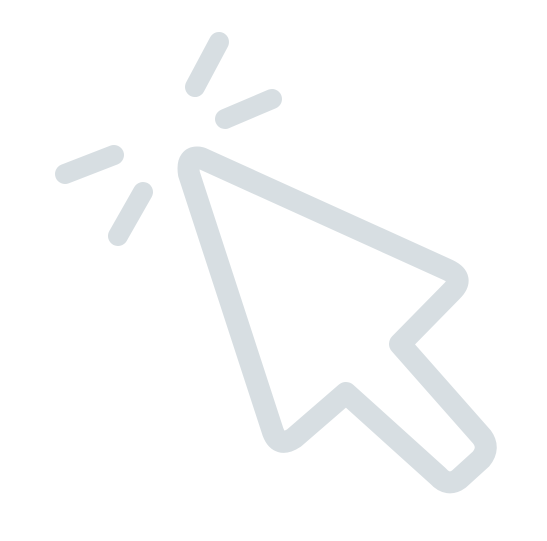 The image size is (547, 541). I want to click on click-ray-upper-right, so click(248, 109).